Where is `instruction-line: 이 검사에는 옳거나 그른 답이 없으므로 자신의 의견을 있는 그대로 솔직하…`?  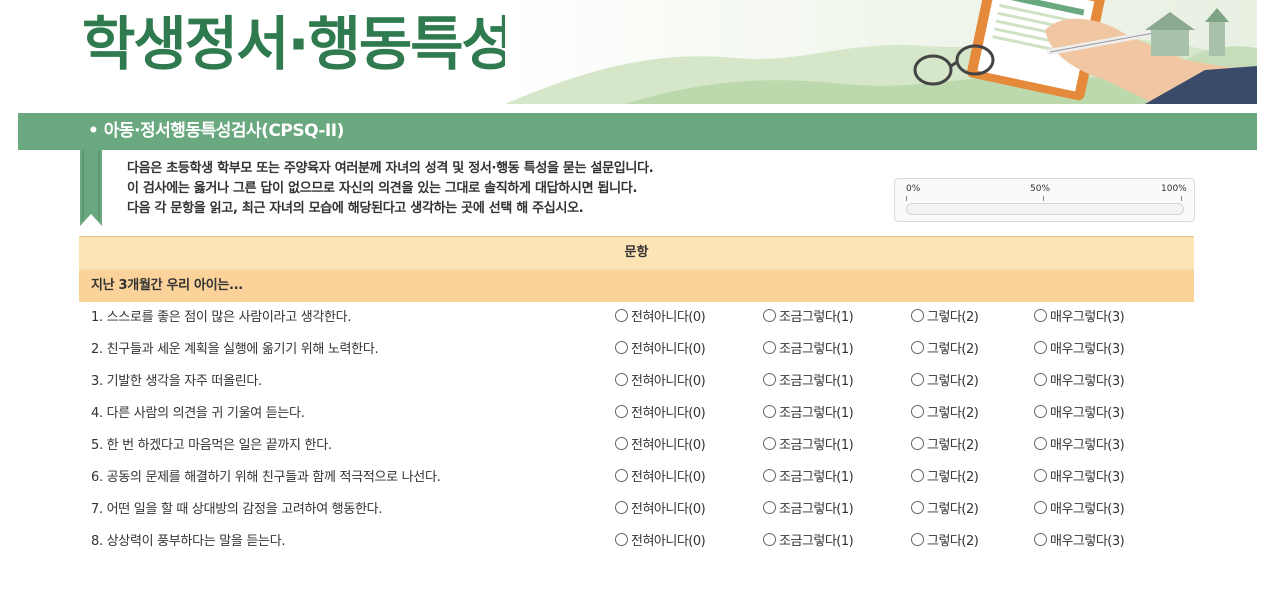 instruction-line: 이 검사에는 옳거나 그른 답이 없으므로 자신의 의견을 있는 그대로 솔직하… is located at coordinates (382, 188).